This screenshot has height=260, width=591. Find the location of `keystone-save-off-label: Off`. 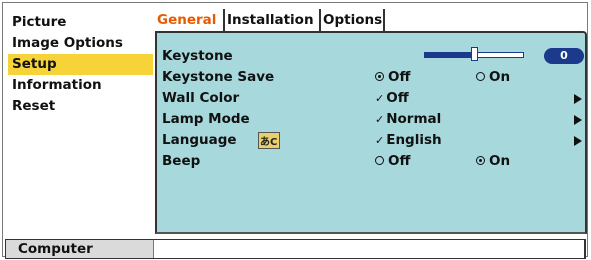

keystone-save-off-label: Off is located at coordinates (399, 77).